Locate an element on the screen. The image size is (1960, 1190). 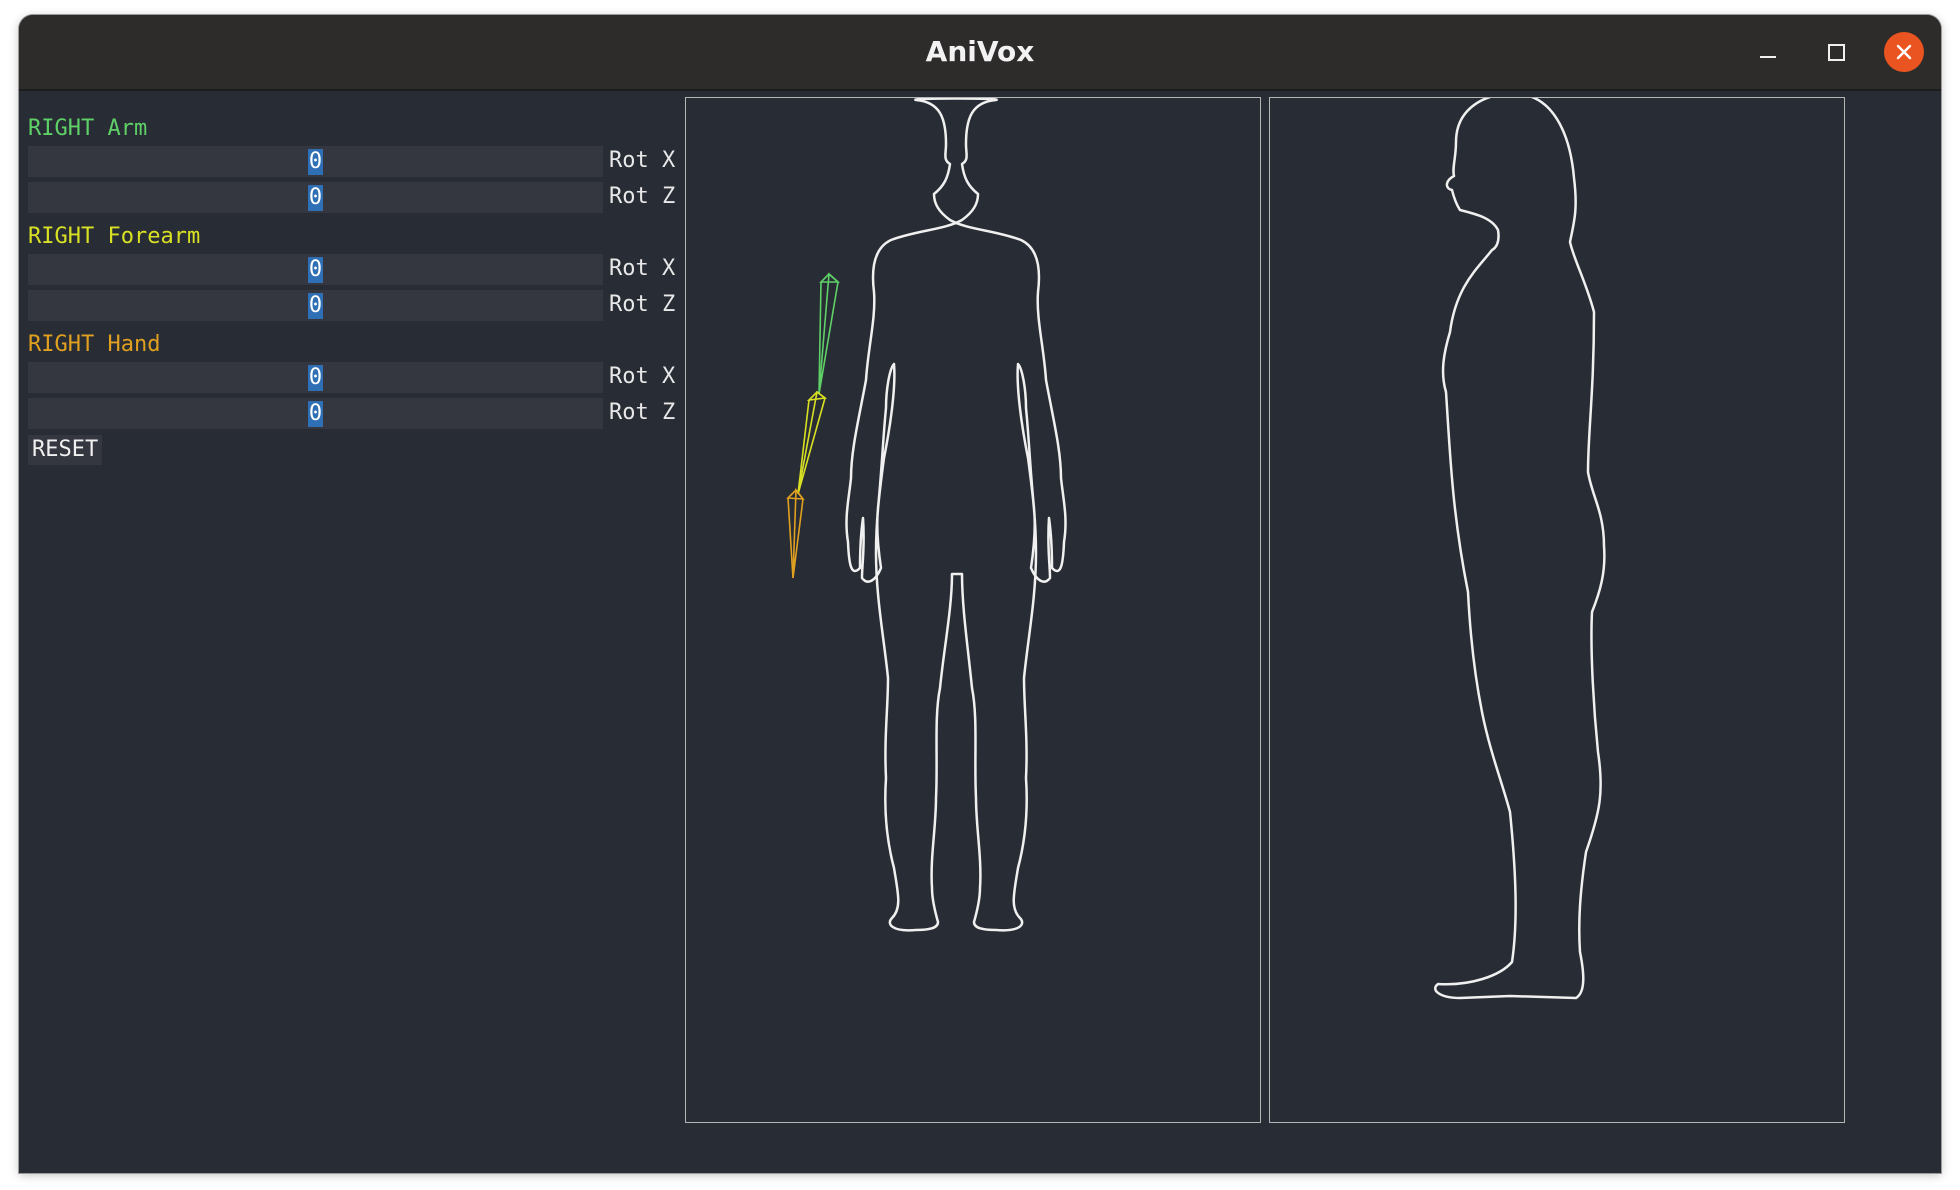
group-label-right-forearm: RIGHT Forearm is located at coordinates (114, 236).